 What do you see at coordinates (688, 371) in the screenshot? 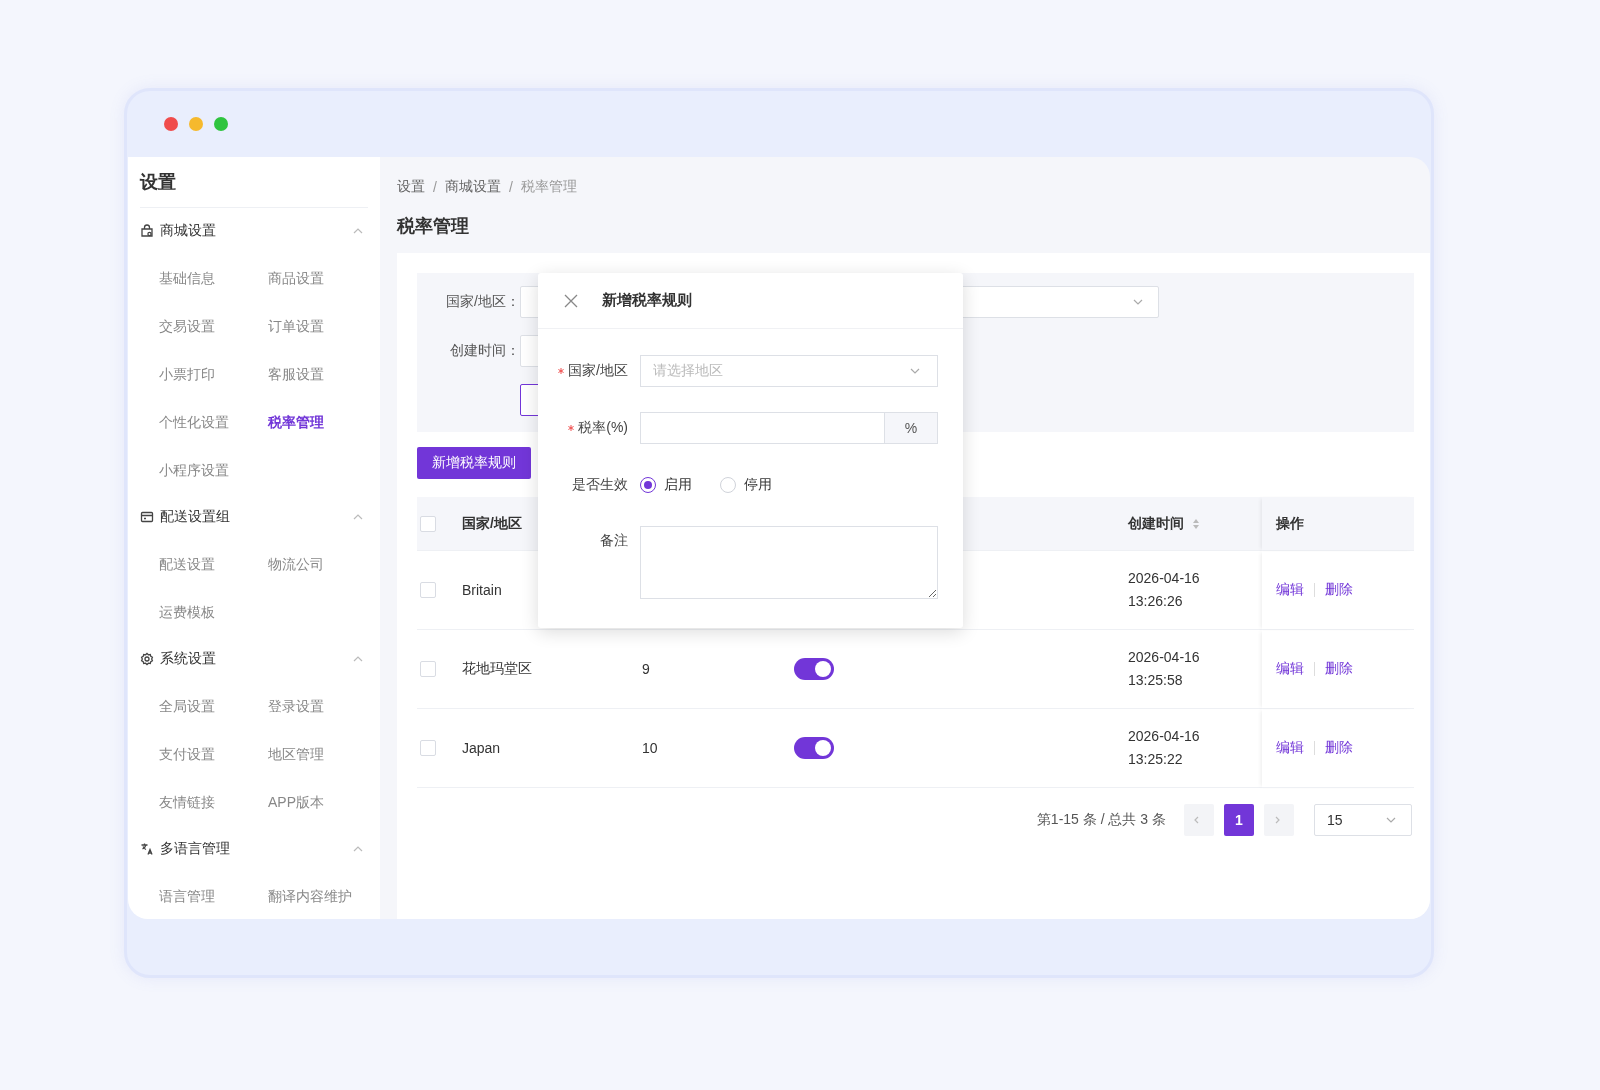
I see `select-placeholder: 请选择地区` at bounding box center [688, 371].